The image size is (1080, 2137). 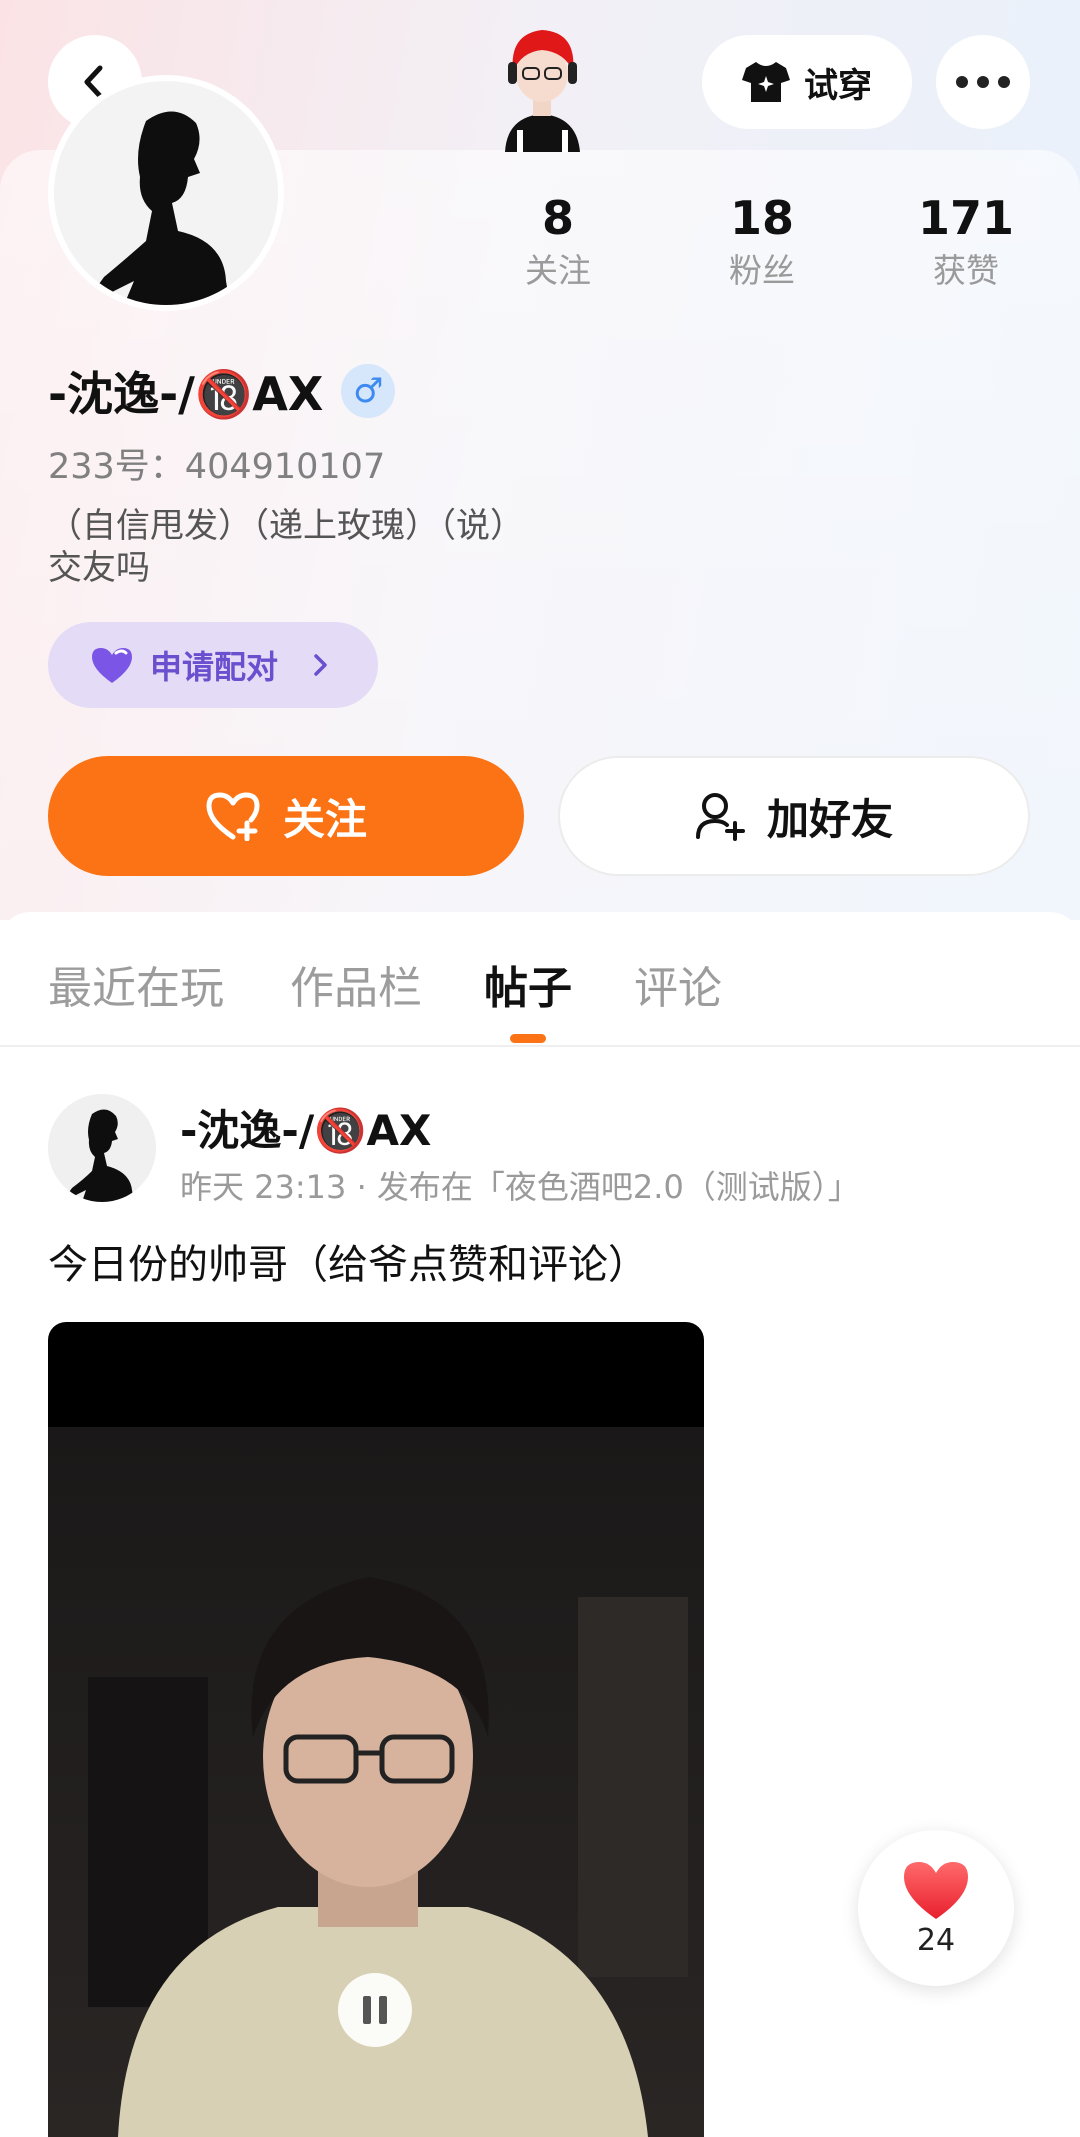 I want to click on username-row: -沈逸-/🔞AX ♂, so click(x=222, y=391).